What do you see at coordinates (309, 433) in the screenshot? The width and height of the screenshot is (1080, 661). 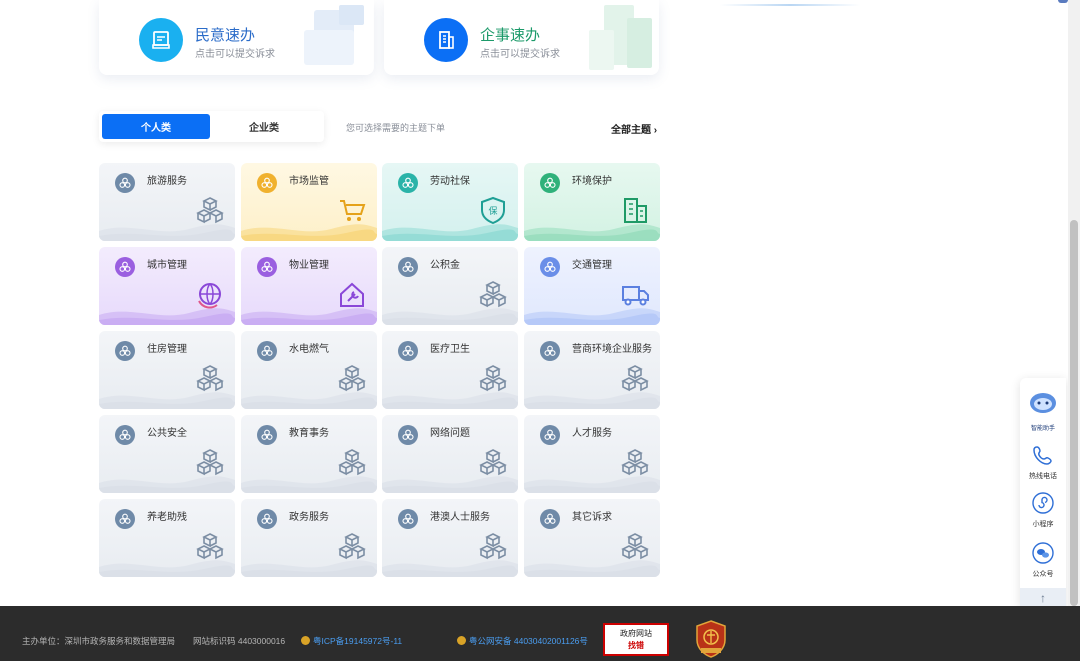 I see `topic-tile-label: 教育事务` at bounding box center [309, 433].